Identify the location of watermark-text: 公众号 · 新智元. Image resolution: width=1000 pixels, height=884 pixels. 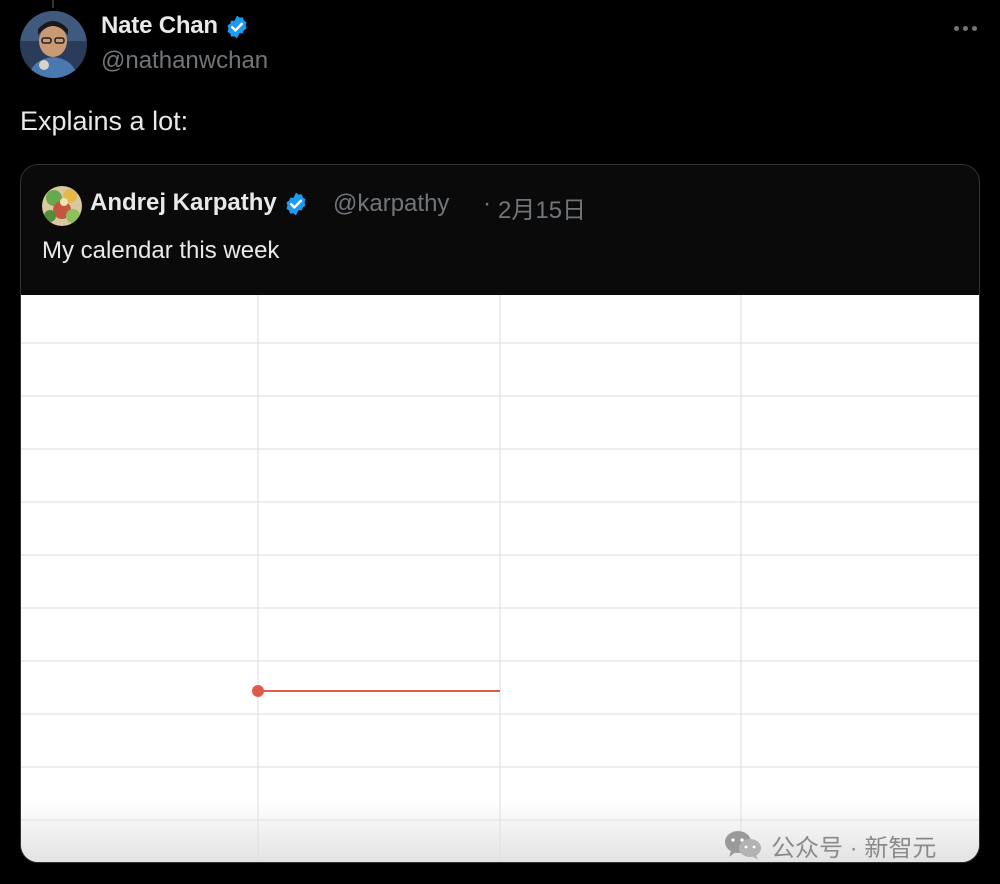
(854, 848).